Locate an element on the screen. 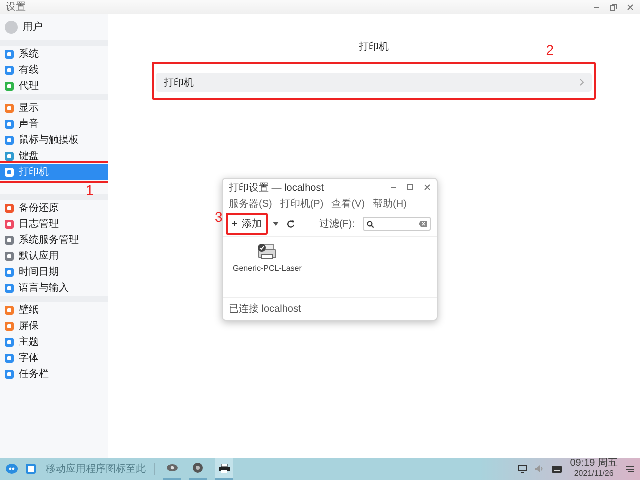 The image size is (640, 480). minimize-icon is located at coordinates (393, 187).